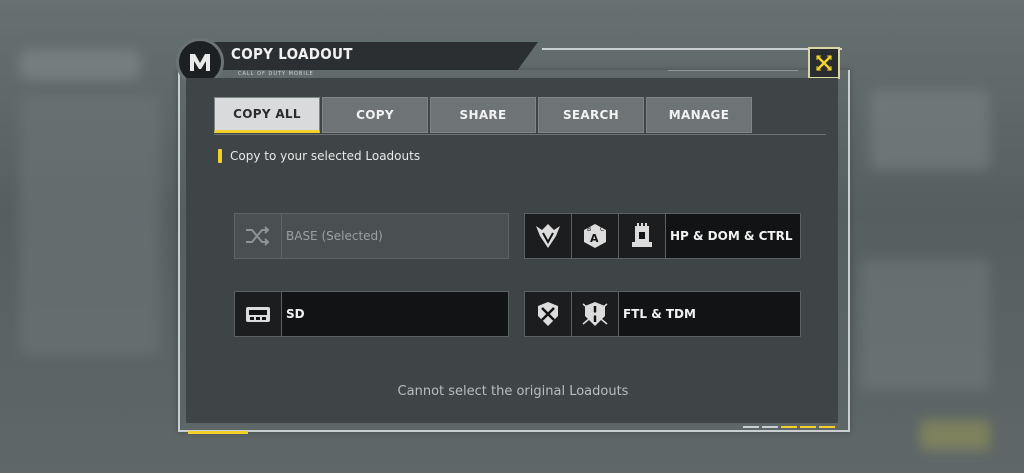  Describe the element at coordinates (548, 236) in the screenshot. I see `hardpoint-mode-icon` at that location.